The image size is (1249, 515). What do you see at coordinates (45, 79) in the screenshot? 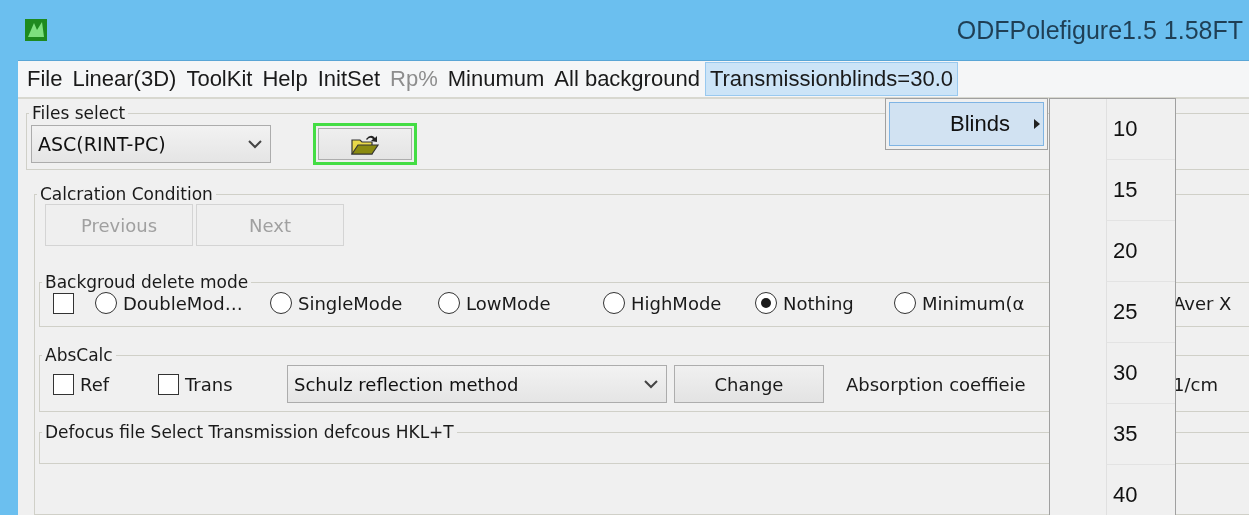
I see `menu-item: File` at bounding box center [45, 79].